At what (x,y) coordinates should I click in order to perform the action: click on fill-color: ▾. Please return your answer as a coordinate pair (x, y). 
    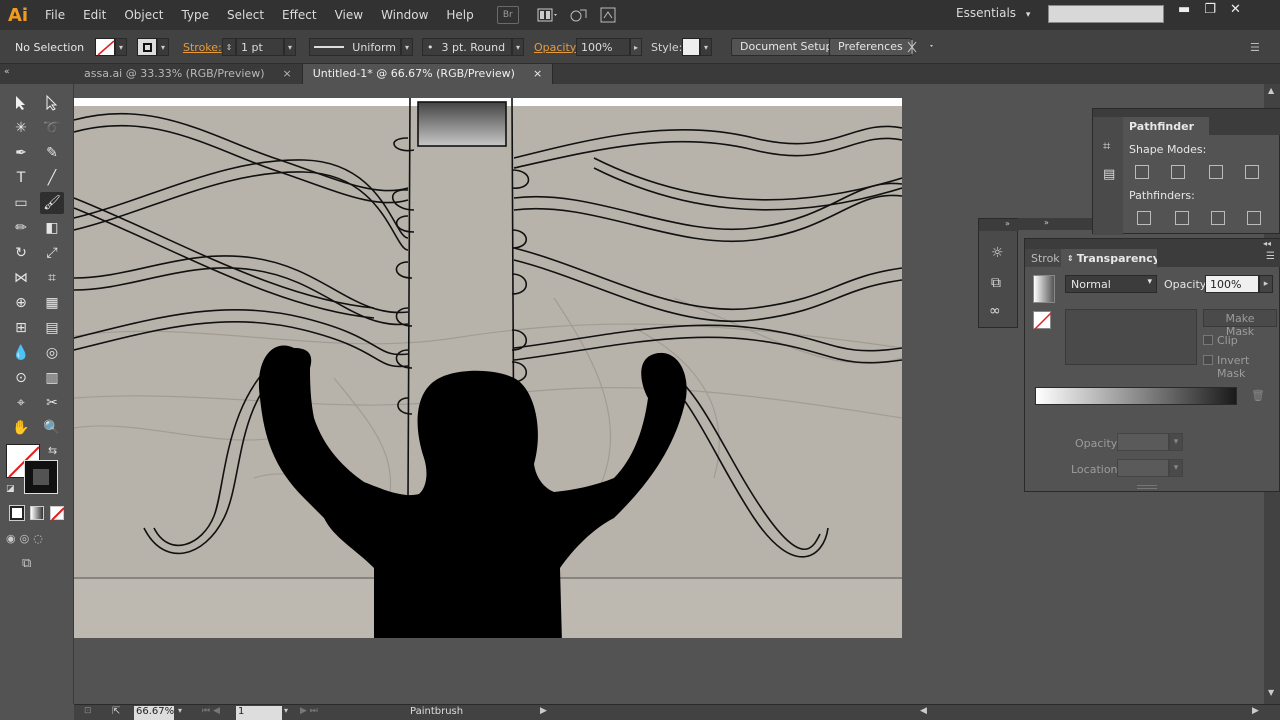
    Looking at the image, I should click on (111, 47).